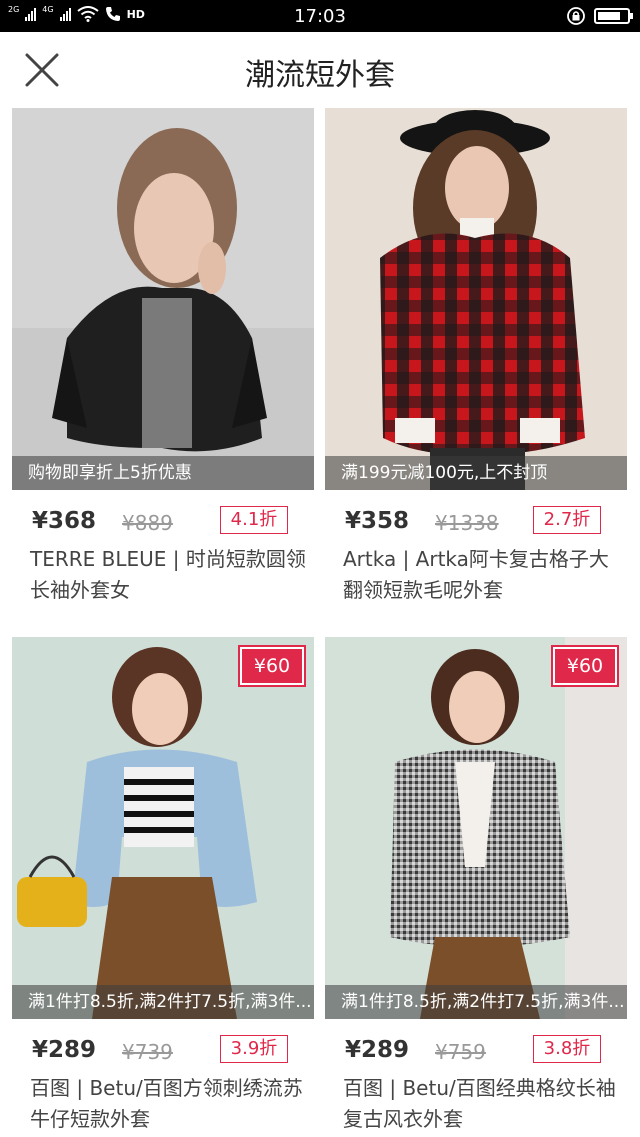 The width and height of the screenshot is (640, 1137). What do you see at coordinates (170, 575) in the screenshot?
I see `product-name: TERRE BLEUE | 时尚短款圆领长袖外套女` at bounding box center [170, 575].